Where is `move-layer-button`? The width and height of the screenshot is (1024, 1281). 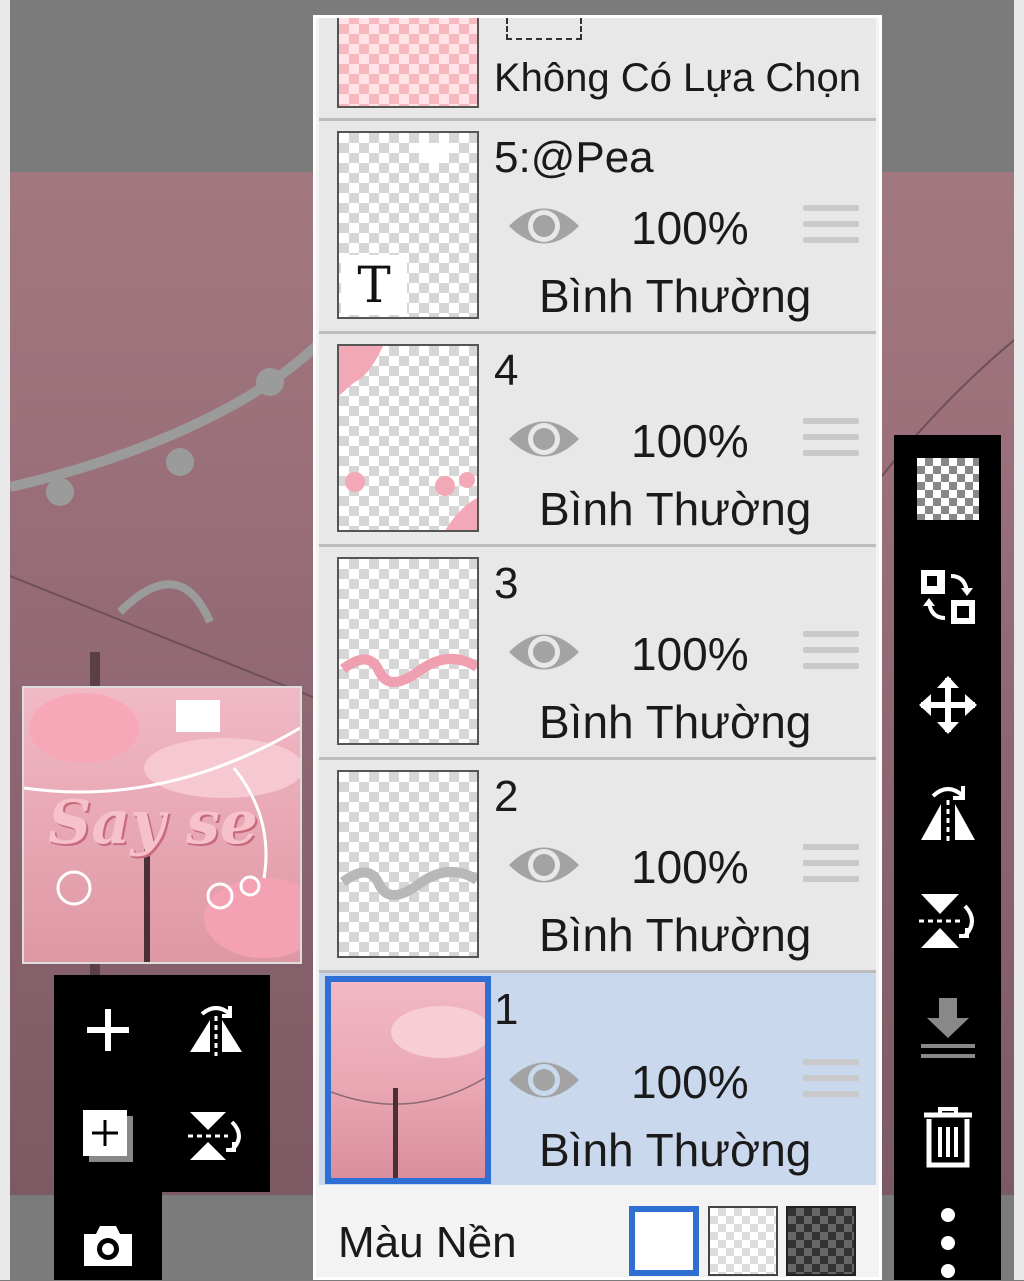 move-layer-button is located at coordinates (948, 705).